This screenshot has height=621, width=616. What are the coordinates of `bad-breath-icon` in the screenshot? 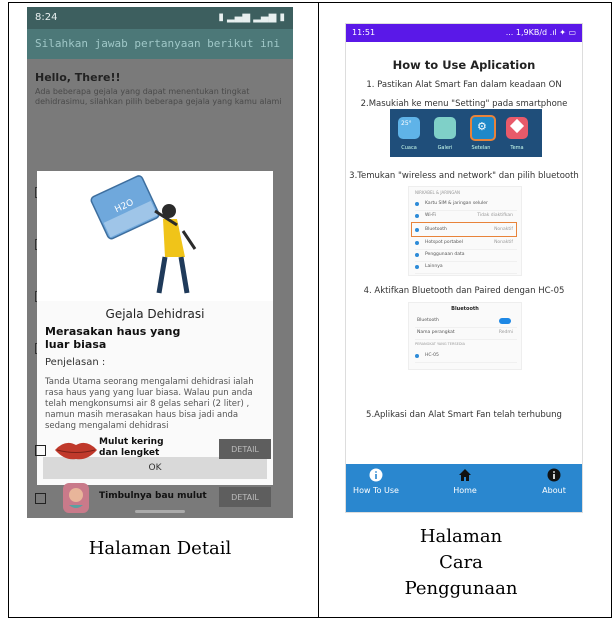 It's located at (76, 498).